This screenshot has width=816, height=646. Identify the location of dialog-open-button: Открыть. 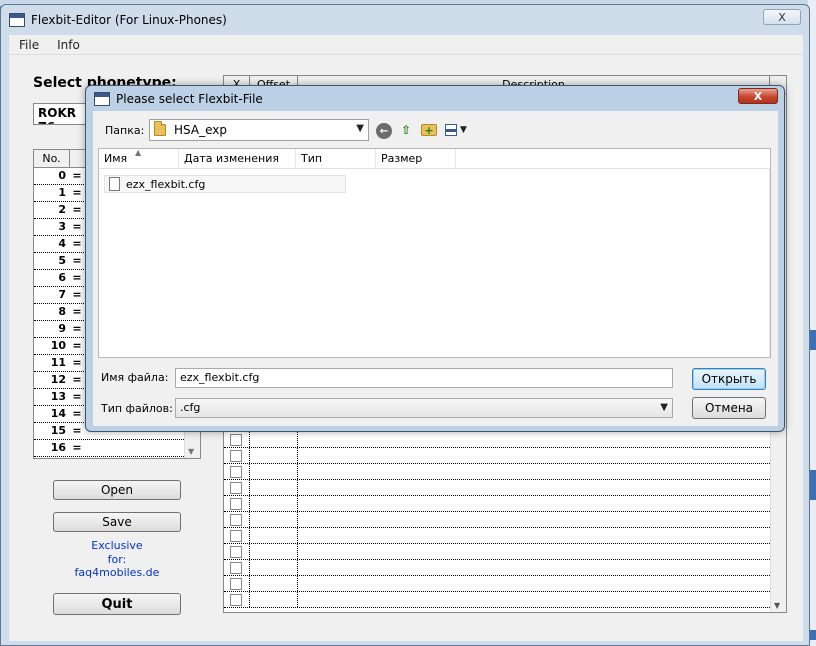
(729, 379).